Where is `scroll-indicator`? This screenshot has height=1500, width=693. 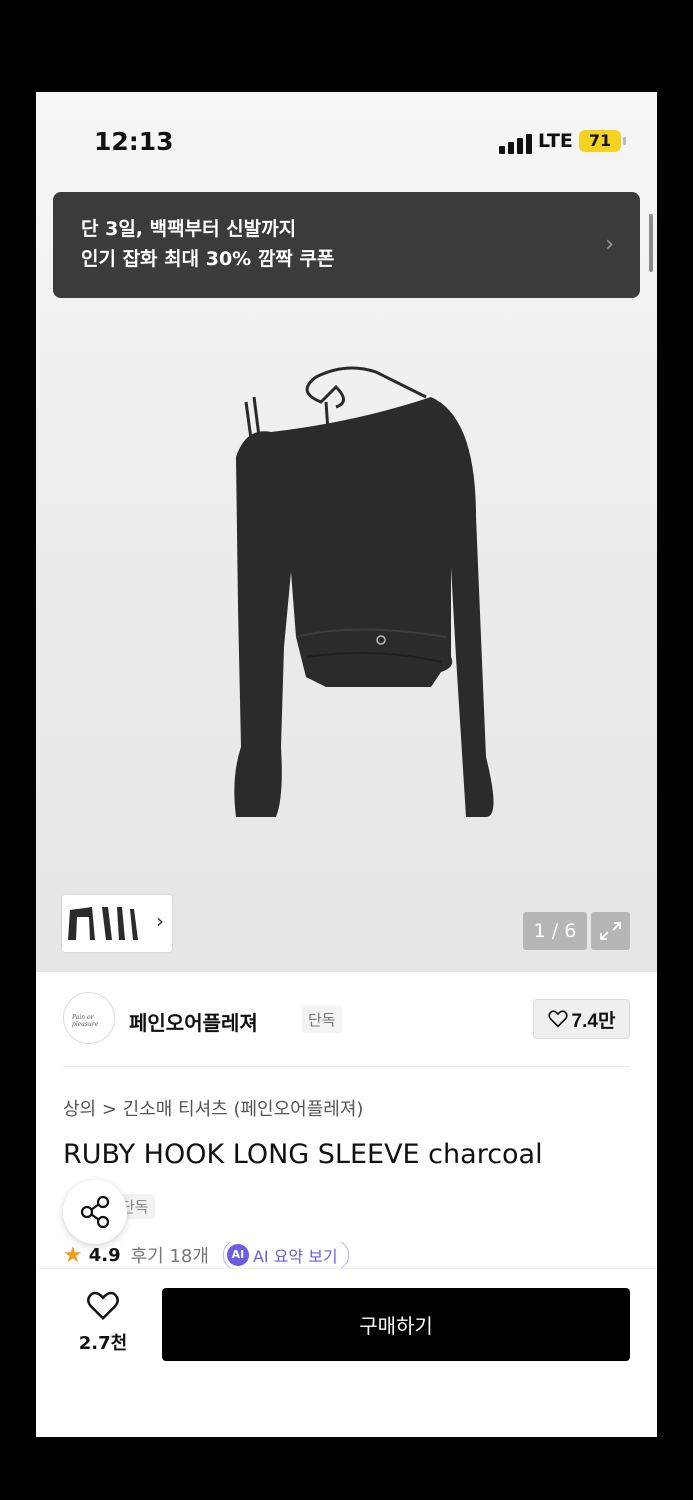 scroll-indicator is located at coordinates (651, 243).